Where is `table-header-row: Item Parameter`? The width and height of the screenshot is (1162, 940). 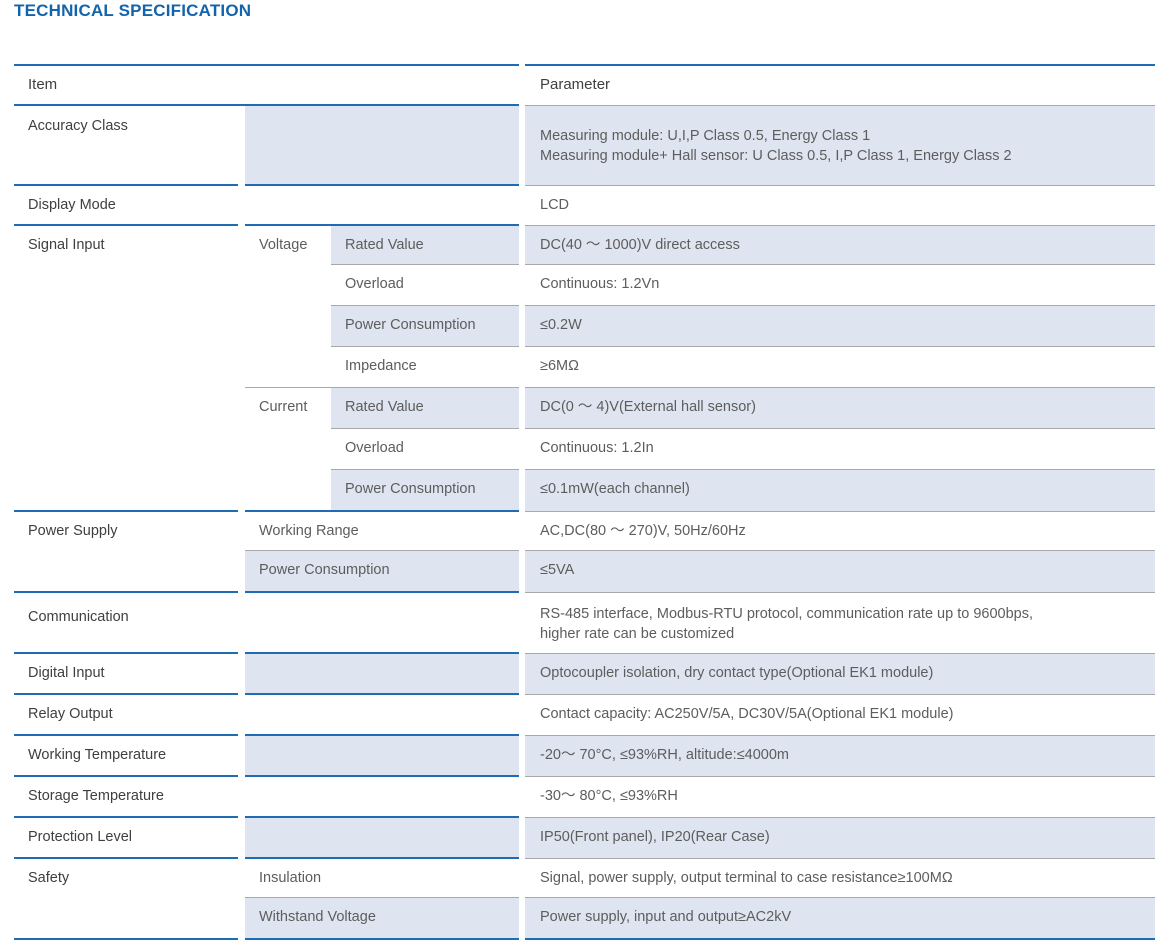 table-header-row: Item Parameter is located at coordinates (584, 85).